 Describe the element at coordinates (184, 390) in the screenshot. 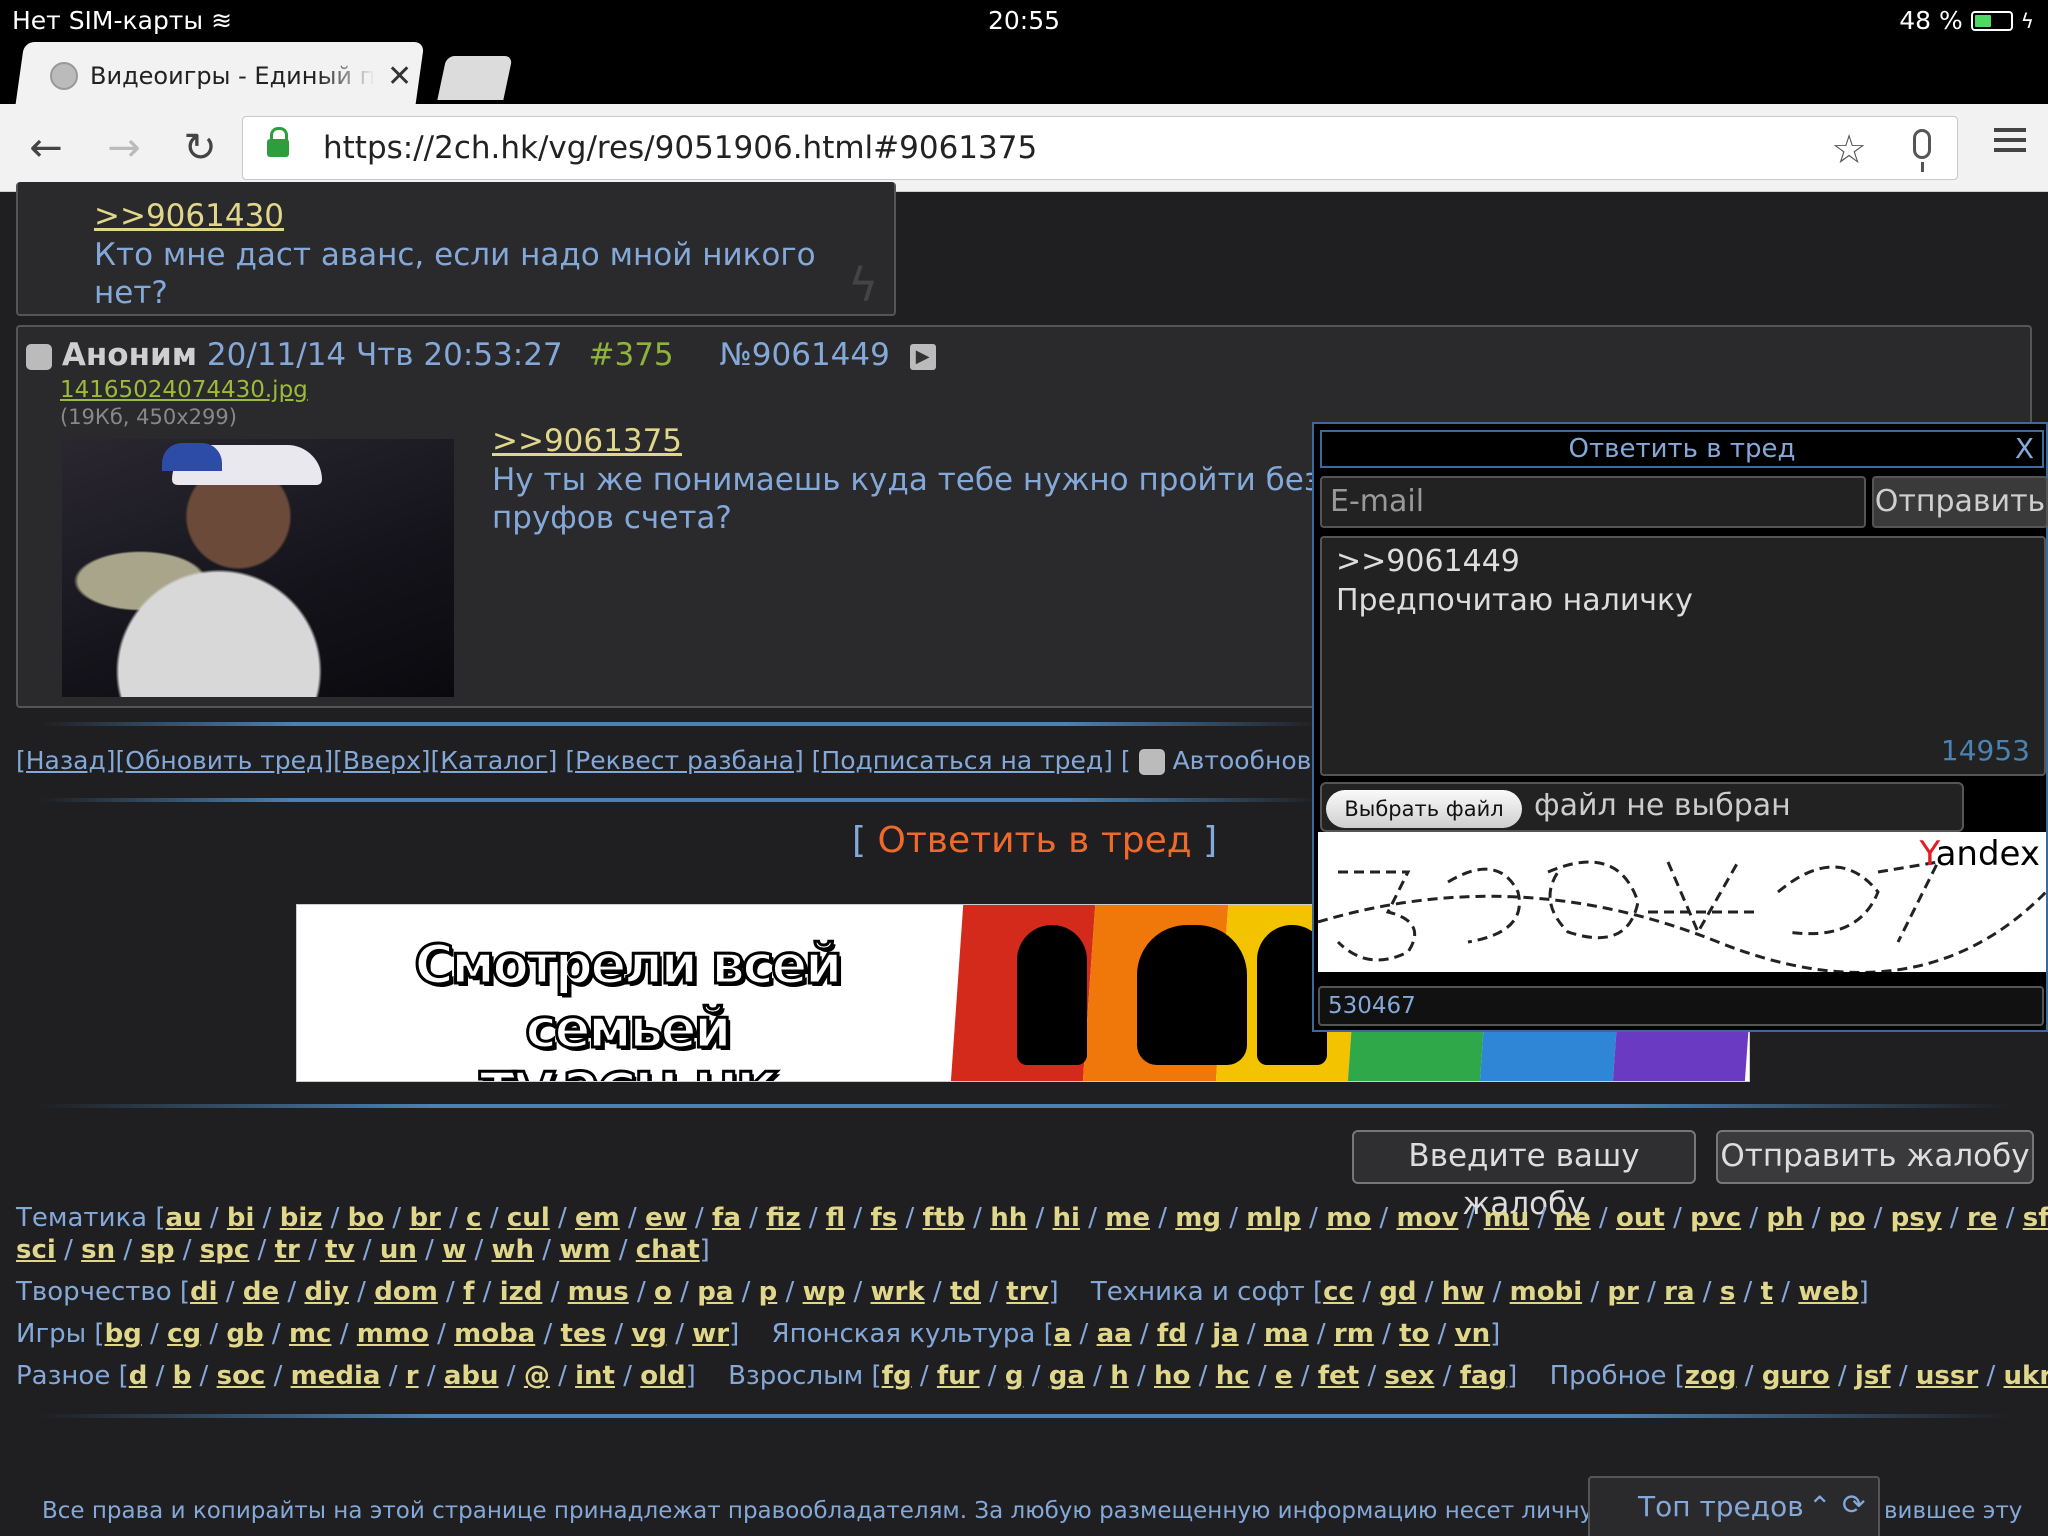

I see `file-link: 14165024074430.jpg` at that location.